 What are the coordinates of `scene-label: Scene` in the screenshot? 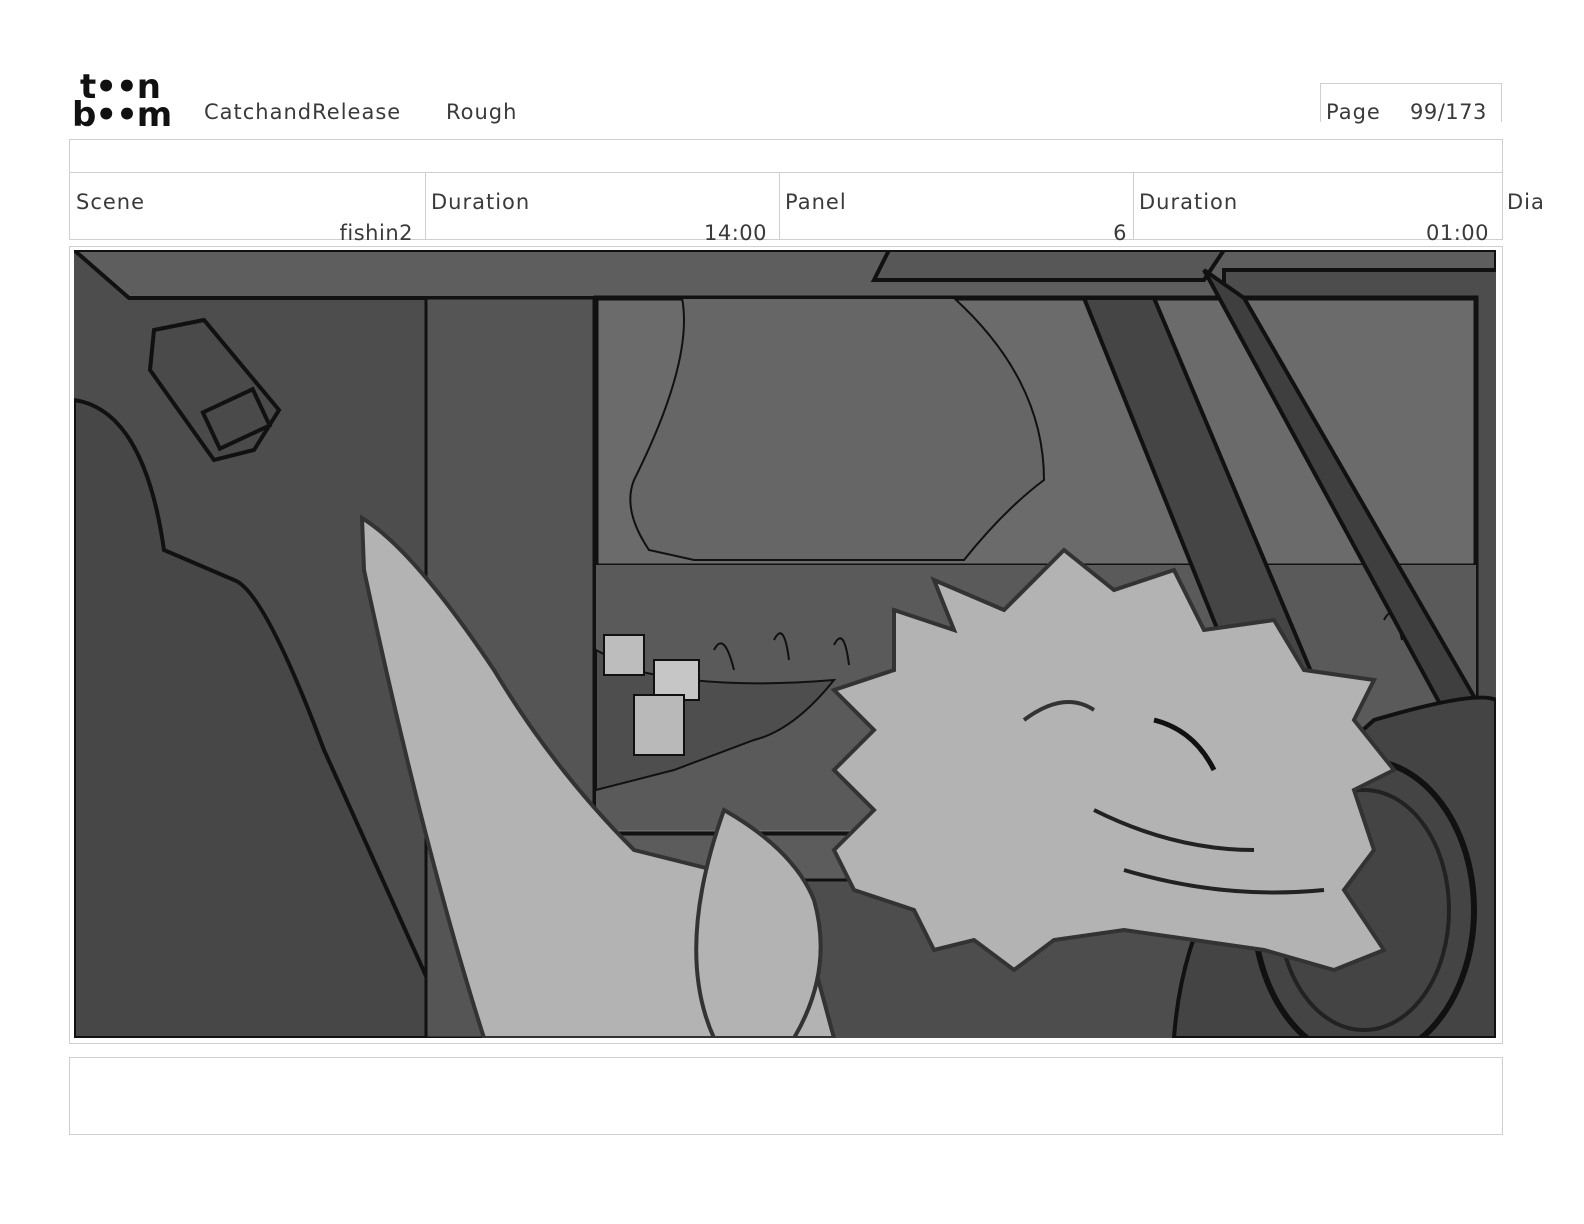 It's located at (111, 202).